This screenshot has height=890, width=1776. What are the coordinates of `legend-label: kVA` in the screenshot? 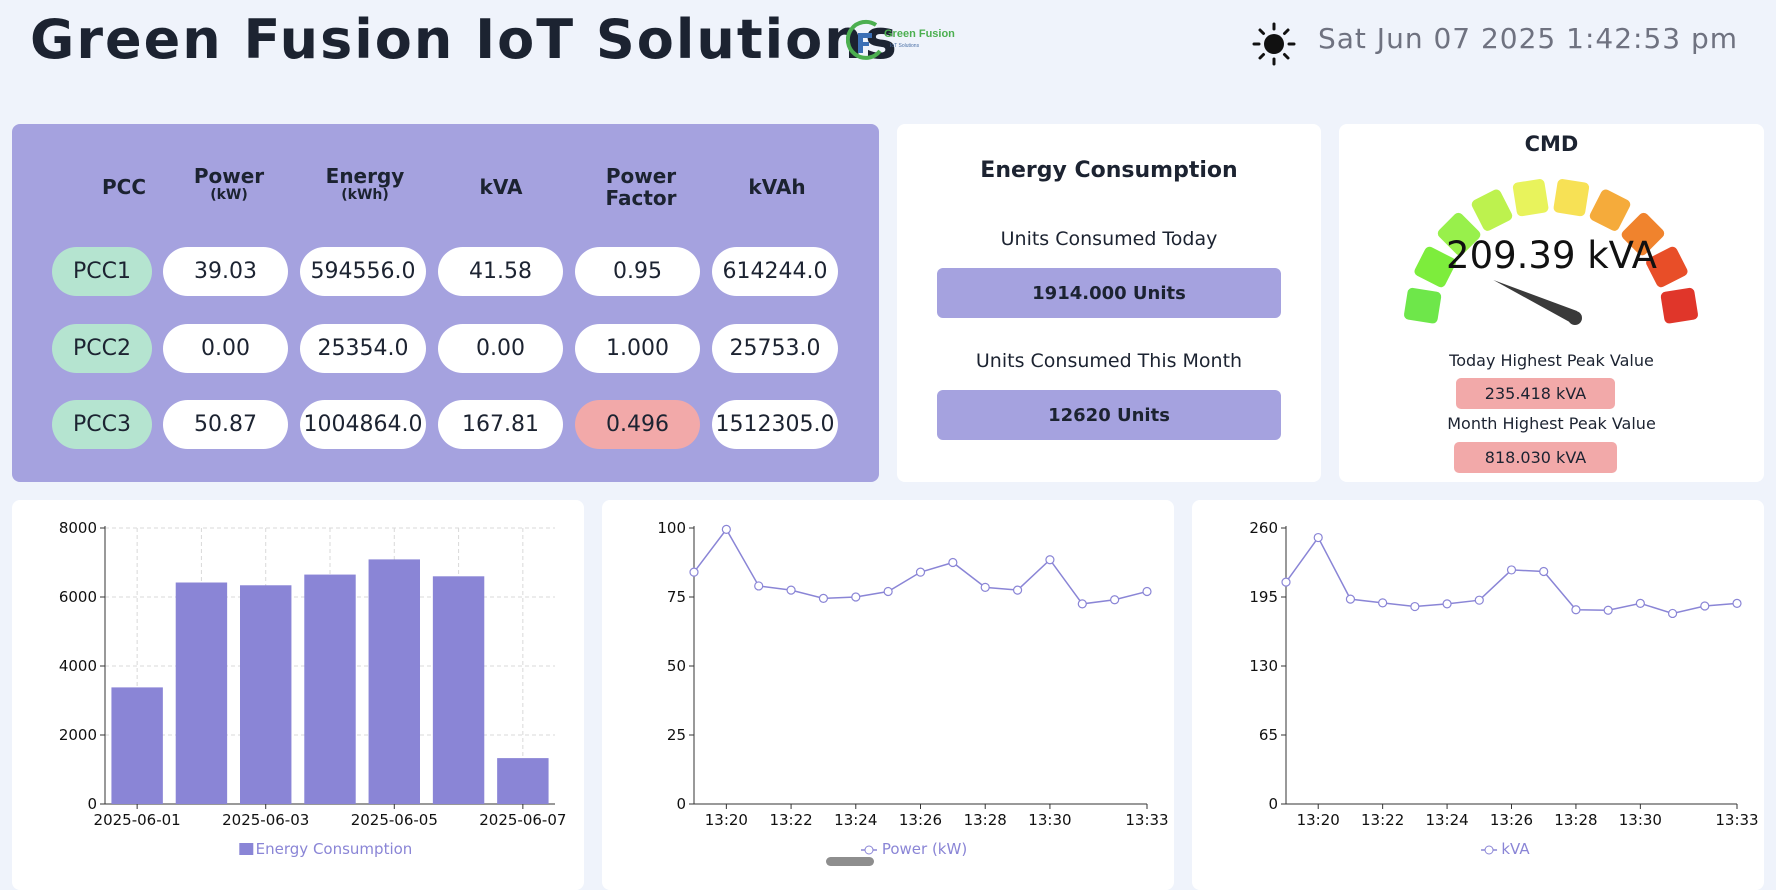 It's located at (1515, 849).